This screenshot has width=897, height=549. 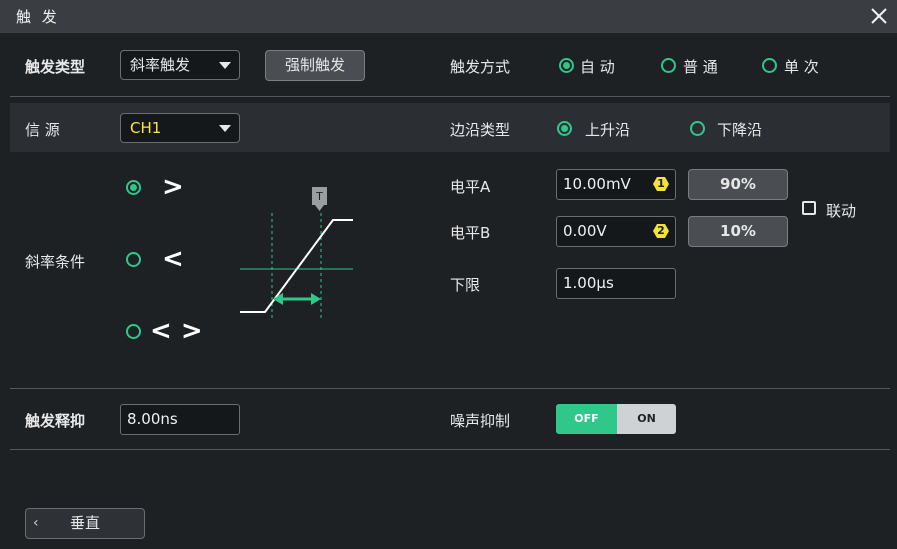 I want to click on edge-falling-label: 下降沿, so click(x=740, y=130).